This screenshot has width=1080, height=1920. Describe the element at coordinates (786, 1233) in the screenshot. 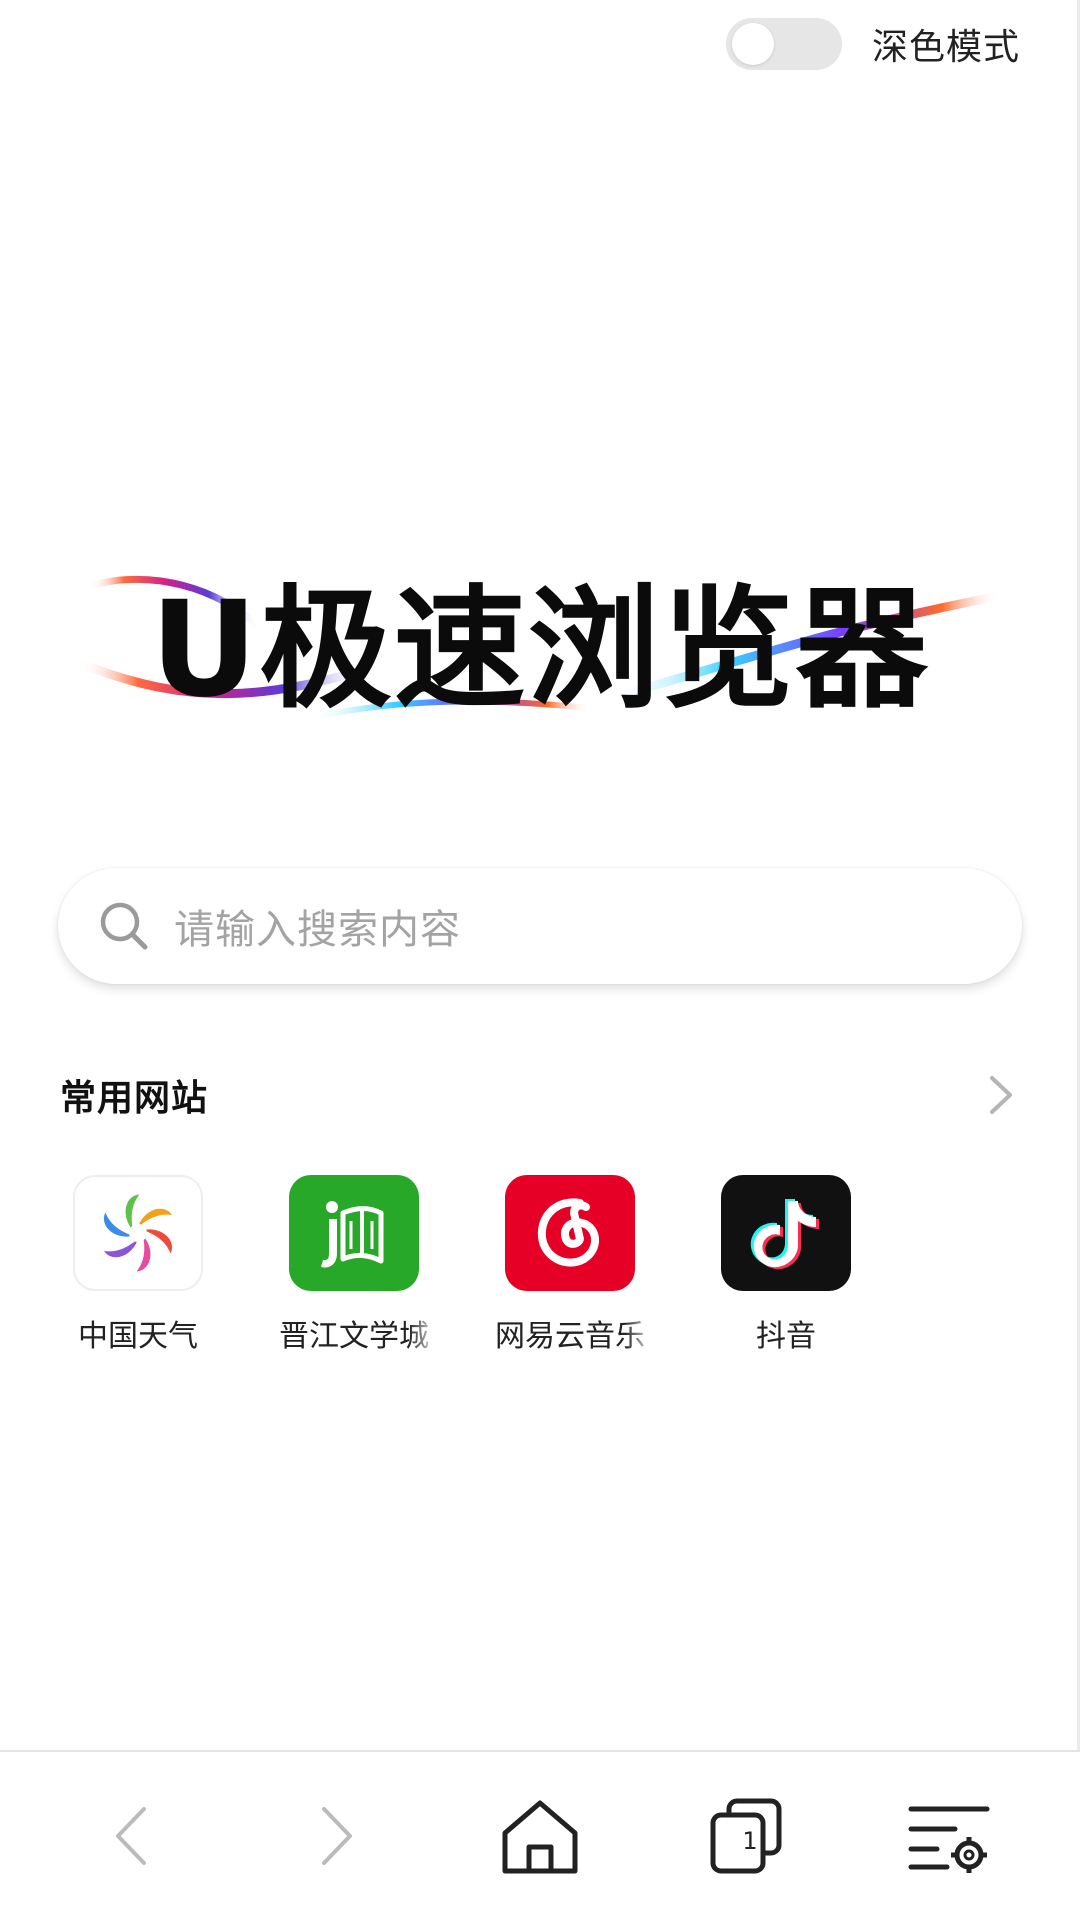

I see `douyin-icon` at that location.